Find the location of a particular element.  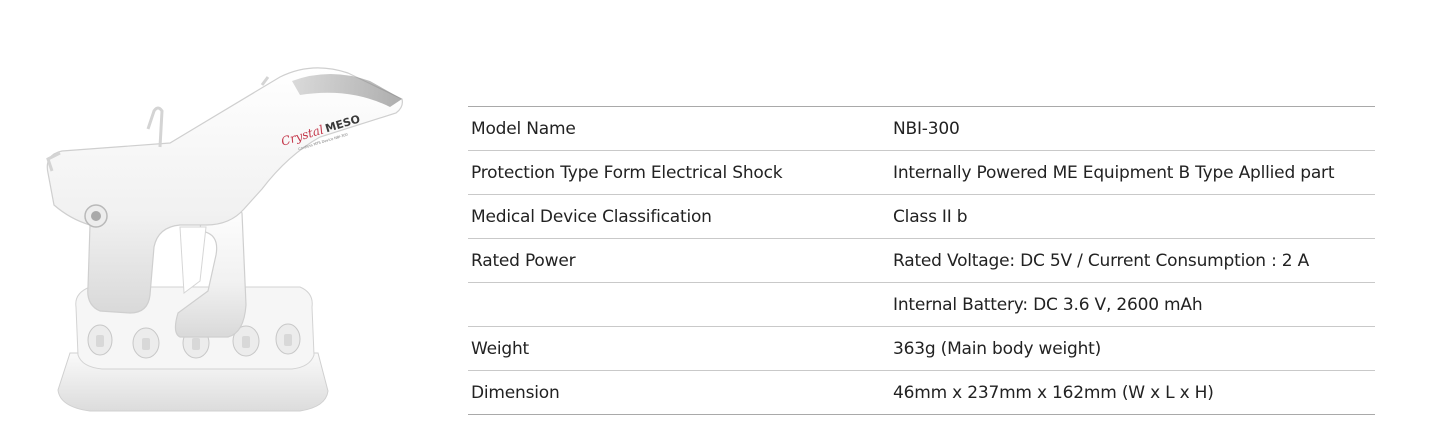

spec-label: Protection Type Form Electrical Shock is located at coordinates (679, 172).